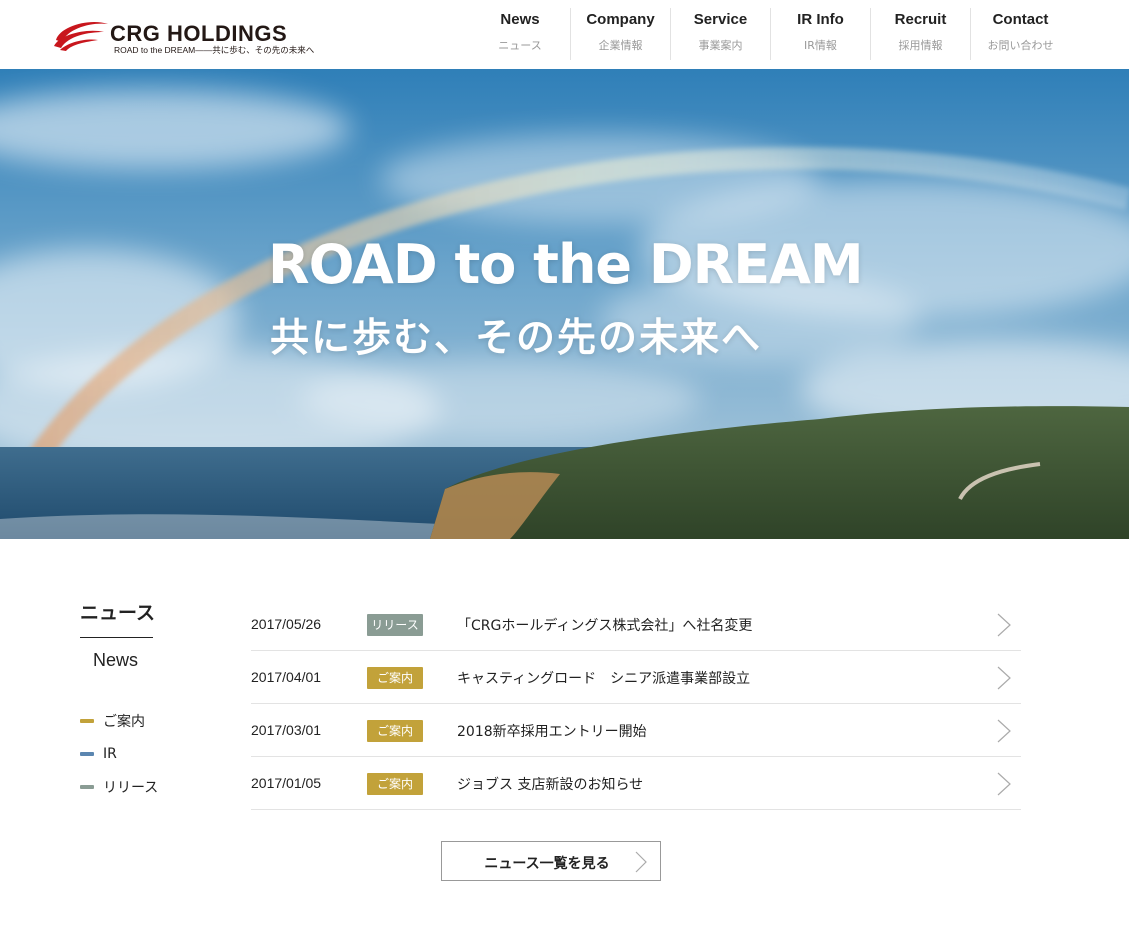  What do you see at coordinates (920, 19) in the screenshot?
I see `nav-label-en: Recruit` at bounding box center [920, 19].